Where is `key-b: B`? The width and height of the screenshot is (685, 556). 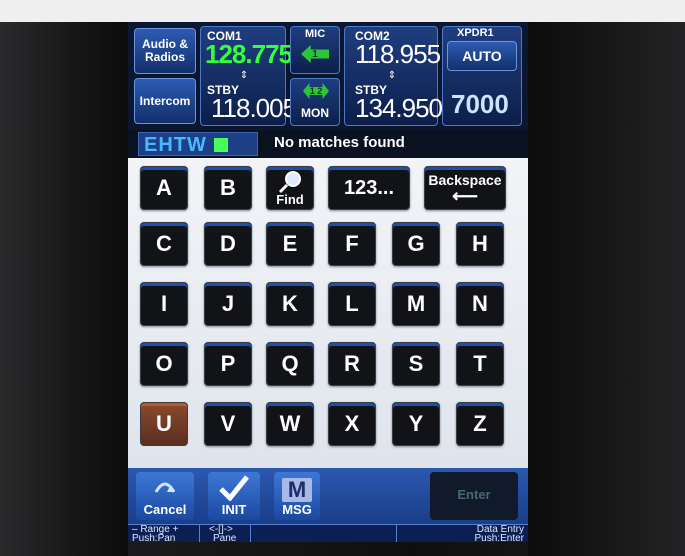 key-b: B is located at coordinates (228, 188).